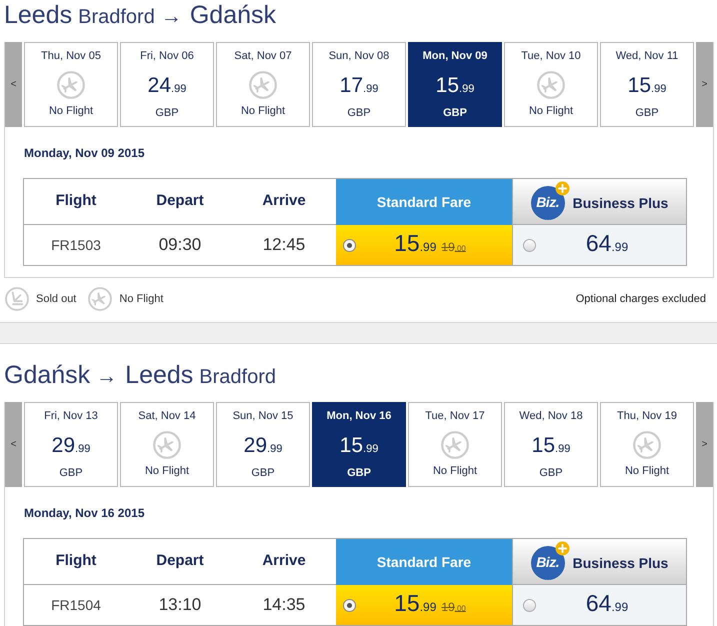  I want to click on legend-label: Sold out, so click(56, 299).